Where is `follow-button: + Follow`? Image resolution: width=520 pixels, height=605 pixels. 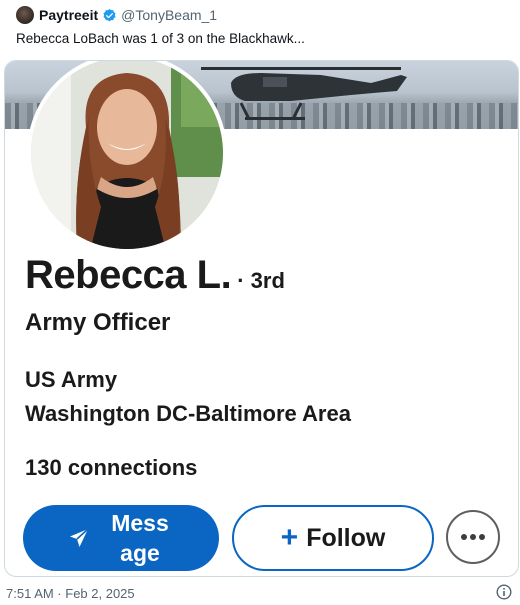 follow-button: + Follow is located at coordinates (333, 538).